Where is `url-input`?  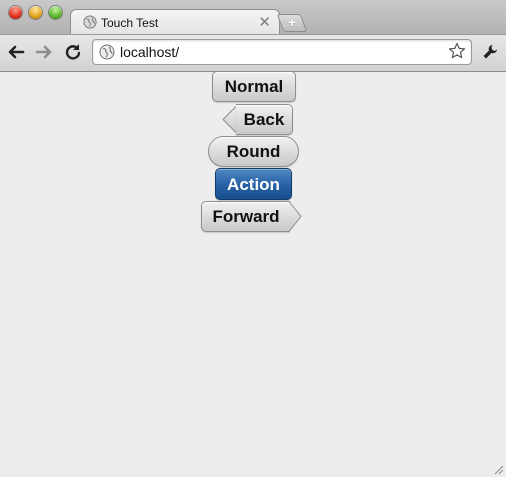
url-input is located at coordinates (280, 52).